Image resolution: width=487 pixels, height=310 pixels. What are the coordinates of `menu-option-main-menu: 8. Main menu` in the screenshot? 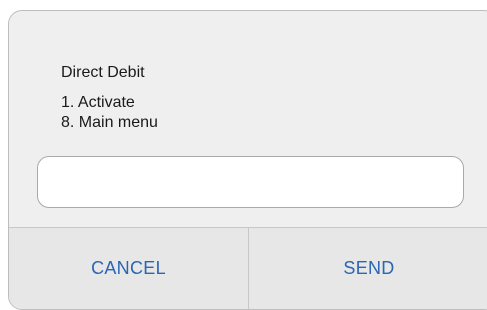 It's located at (109, 122).